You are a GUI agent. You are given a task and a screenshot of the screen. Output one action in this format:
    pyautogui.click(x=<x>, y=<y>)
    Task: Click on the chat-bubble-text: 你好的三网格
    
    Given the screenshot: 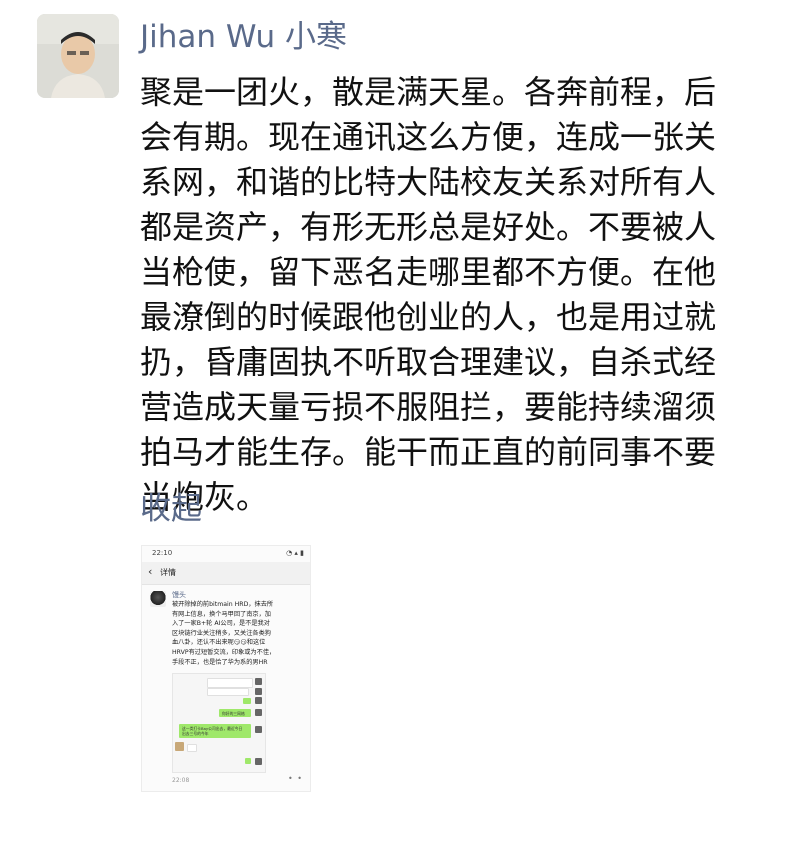 What is the action you would take?
    pyautogui.click(x=233, y=713)
    